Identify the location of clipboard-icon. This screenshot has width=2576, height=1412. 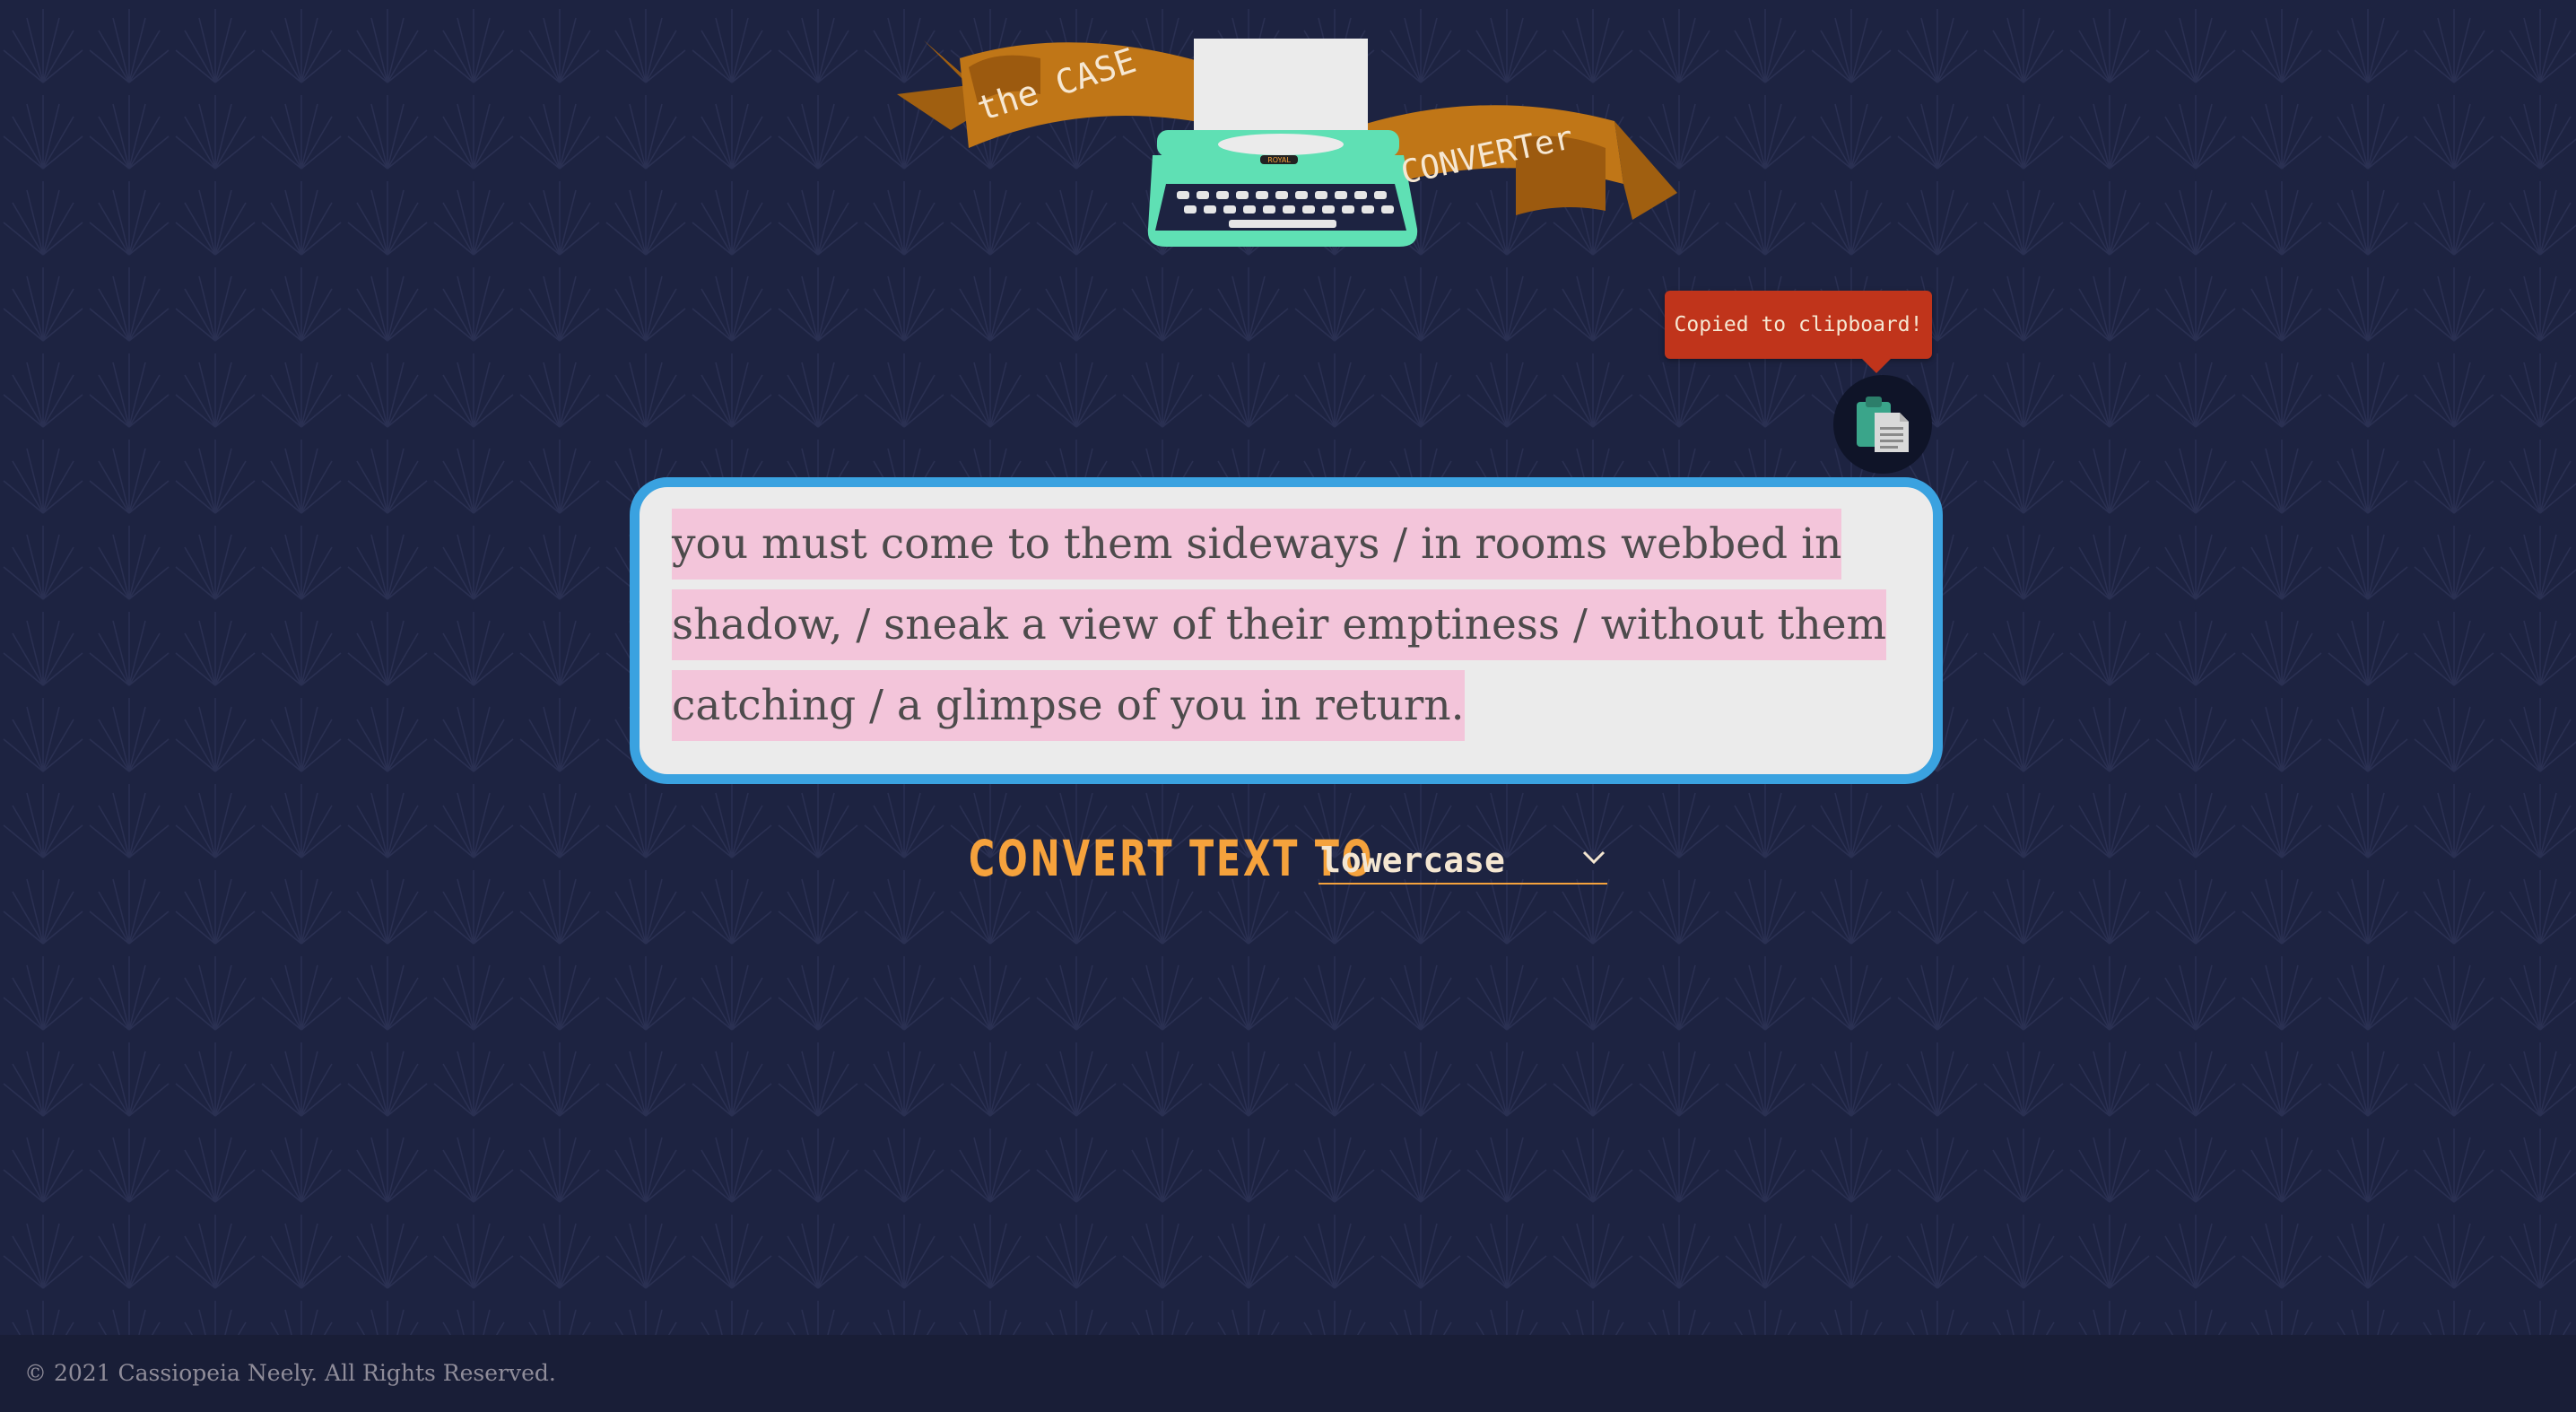
(1883, 424).